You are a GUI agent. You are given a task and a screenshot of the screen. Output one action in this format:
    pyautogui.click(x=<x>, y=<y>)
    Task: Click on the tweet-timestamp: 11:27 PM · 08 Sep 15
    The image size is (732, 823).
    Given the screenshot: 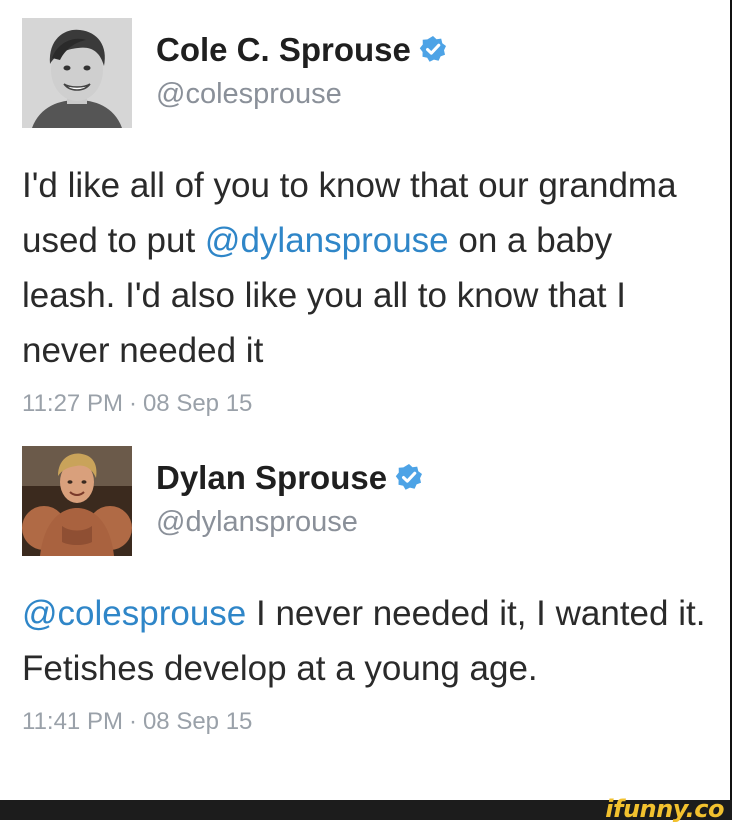 What is the action you would take?
    pyautogui.click(x=367, y=404)
    